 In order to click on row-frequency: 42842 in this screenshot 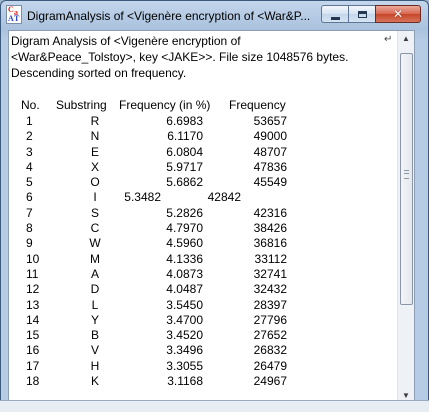, I will do `click(224, 197)`.